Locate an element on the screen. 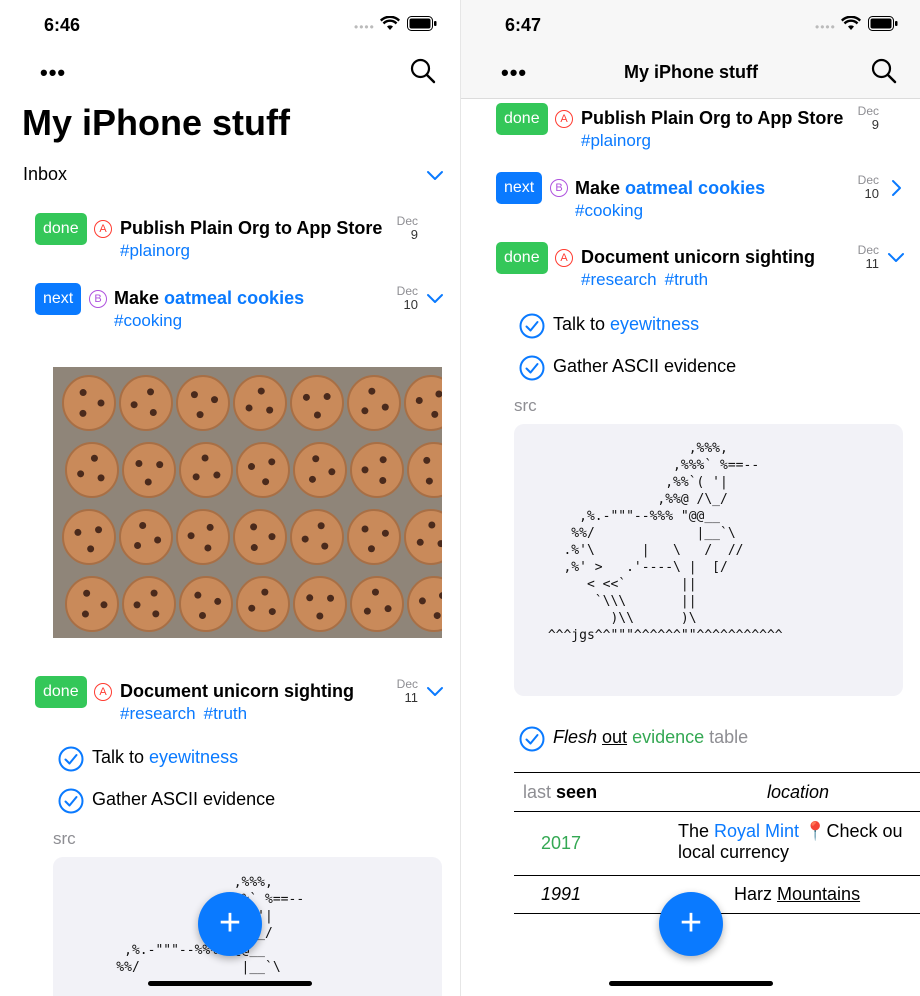  nav-title: My iPhone stuff is located at coordinates (691, 72).